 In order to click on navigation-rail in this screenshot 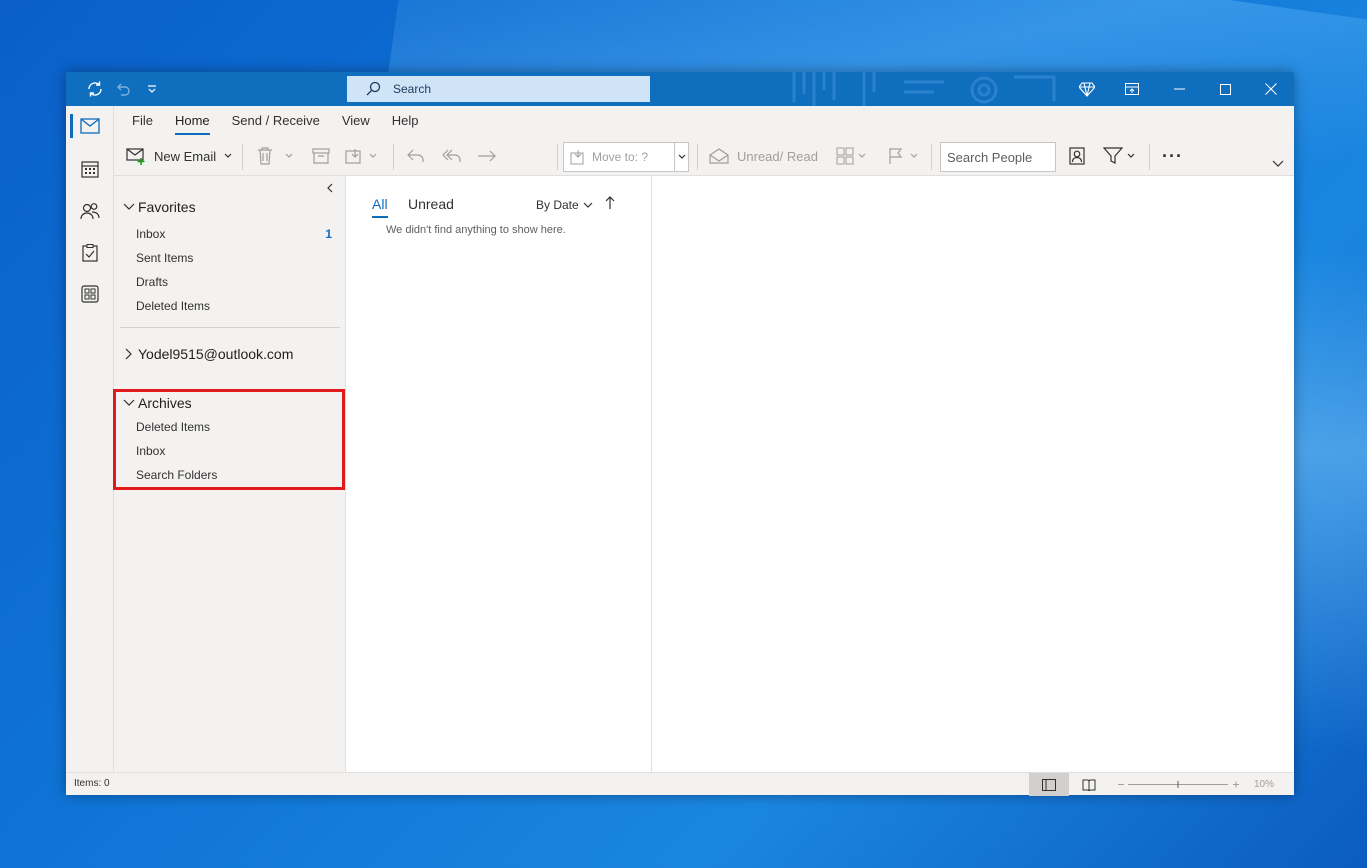, I will do `click(90, 439)`.